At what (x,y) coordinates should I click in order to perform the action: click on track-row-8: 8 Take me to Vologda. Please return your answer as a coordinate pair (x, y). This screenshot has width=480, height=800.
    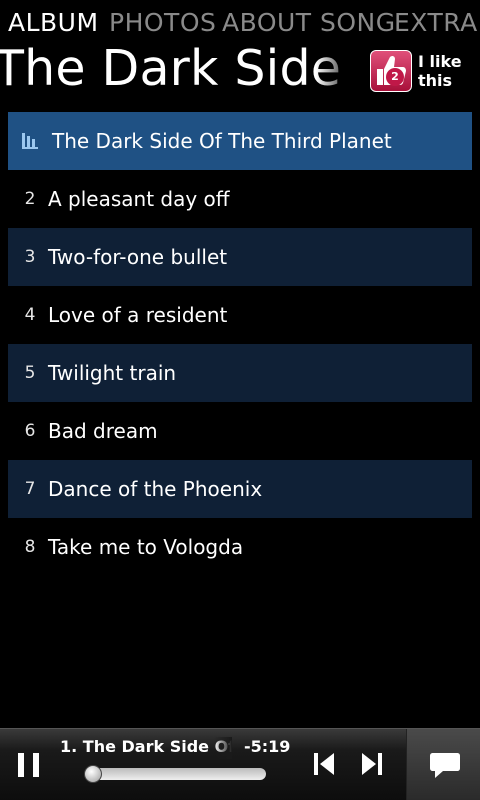
    Looking at the image, I should click on (240, 547).